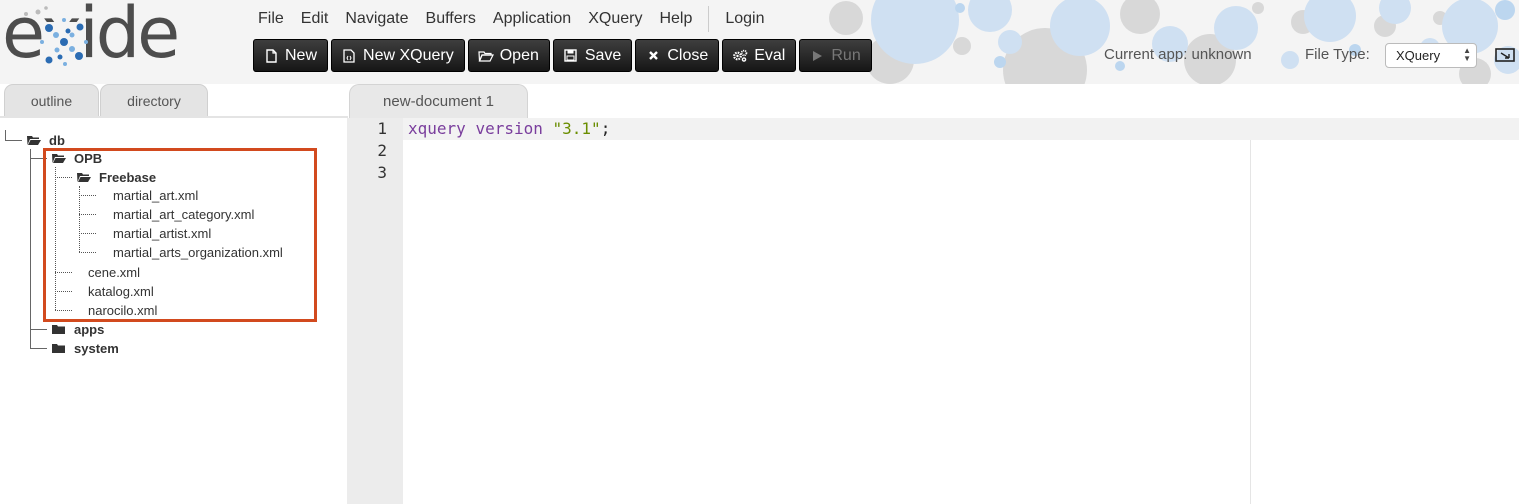  Describe the element at coordinates (174, 117) in the screenshot. I see `tabs-underline` at that location.